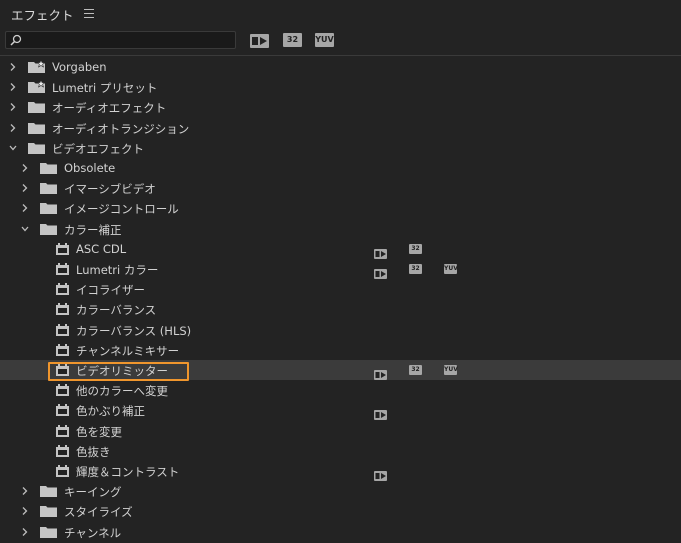 This screenshot has width=681, height=543. I want to click on effect-item: イコライザー, so click(340, 289).